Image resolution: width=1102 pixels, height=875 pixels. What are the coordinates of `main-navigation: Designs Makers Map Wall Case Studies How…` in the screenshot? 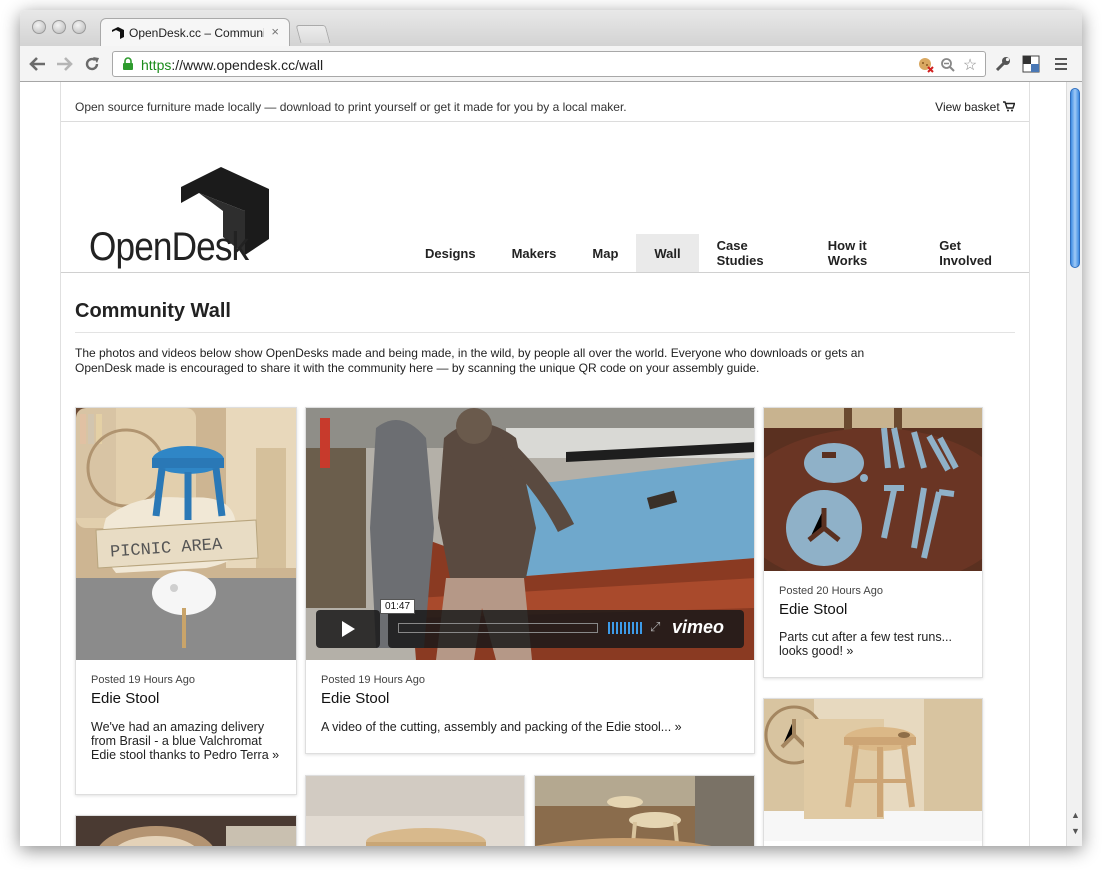 It's located at (718, 253).